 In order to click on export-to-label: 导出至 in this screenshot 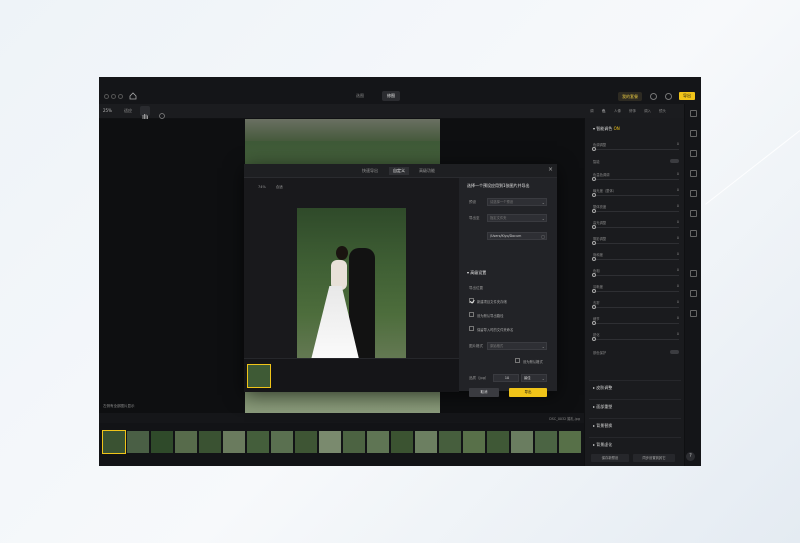, I will do `click(474, 218)`.